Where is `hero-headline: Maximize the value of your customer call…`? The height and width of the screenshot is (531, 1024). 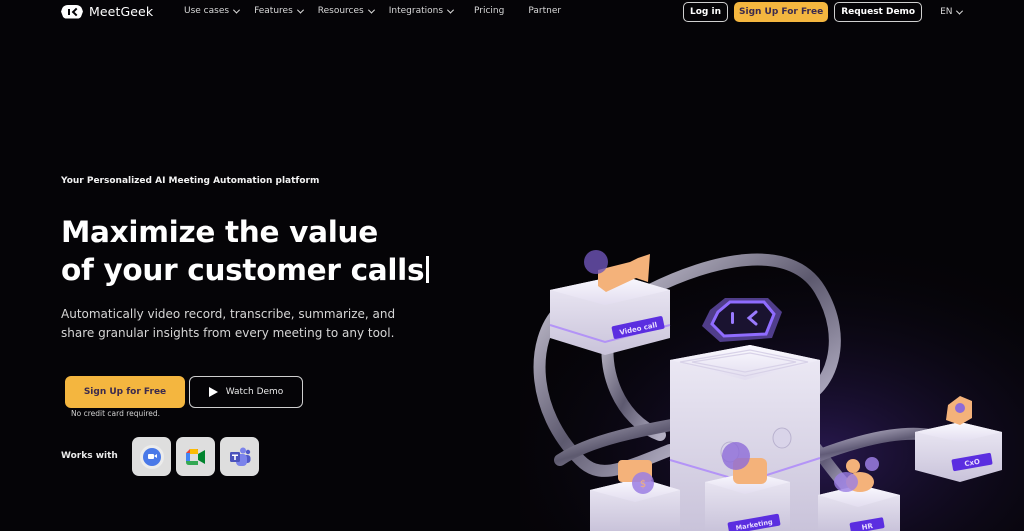 hero-headline: Maximize the value of your customer call… is located at coordinates (245, 251).